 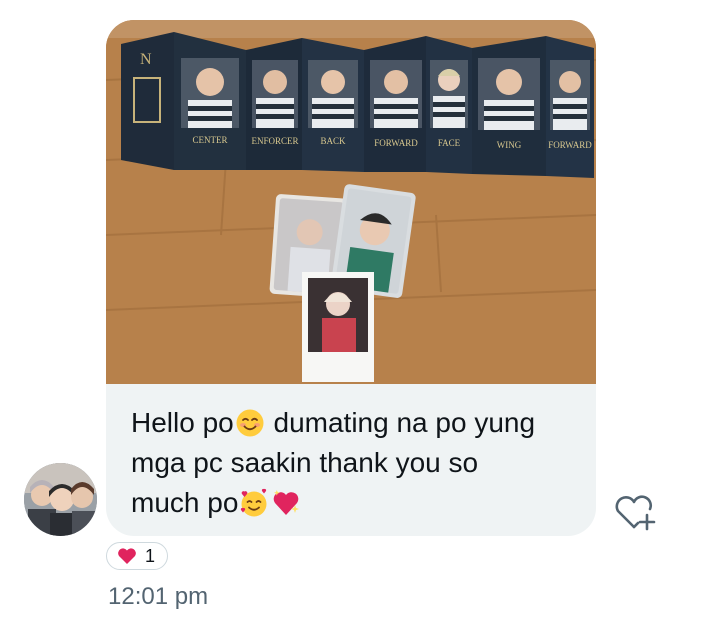 What do you see at coordinates (570, 145) in the screenshot?
I see `card-label-7: FORWARD` at bounding box center [570, 145].